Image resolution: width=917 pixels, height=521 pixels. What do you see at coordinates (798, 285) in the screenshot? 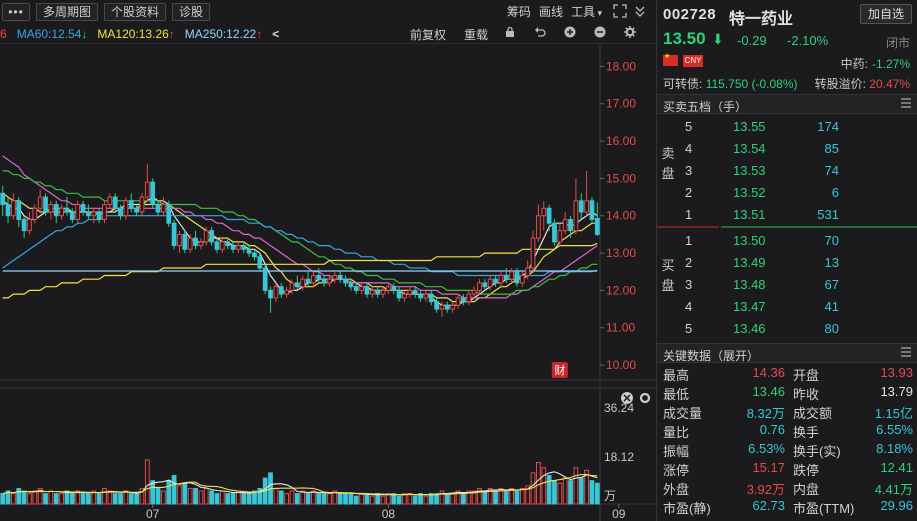
I see `bid-row: 3 13.48 67` at bounding box center [798, 285].